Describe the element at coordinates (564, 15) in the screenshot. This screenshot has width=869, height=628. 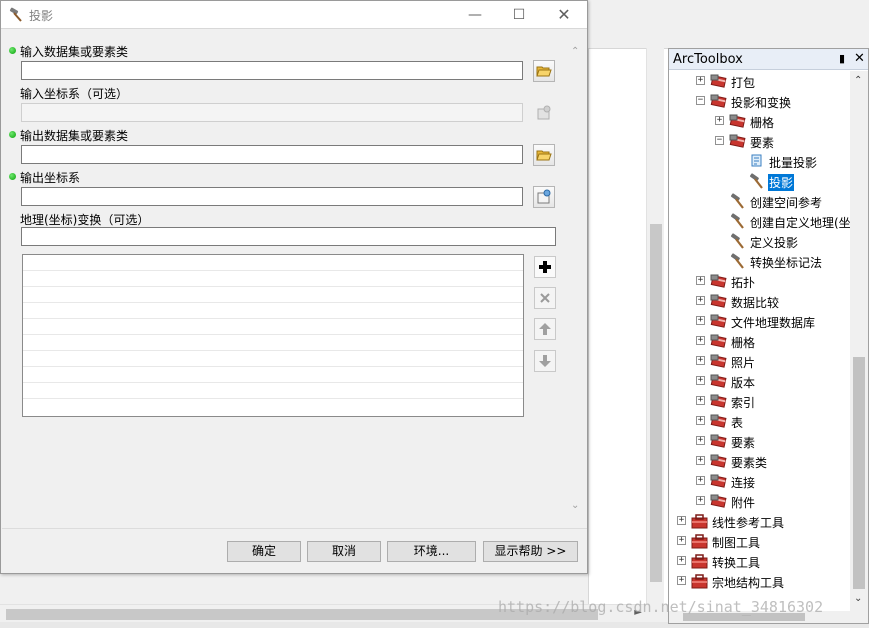
I see `close-button: ✕` at that location.